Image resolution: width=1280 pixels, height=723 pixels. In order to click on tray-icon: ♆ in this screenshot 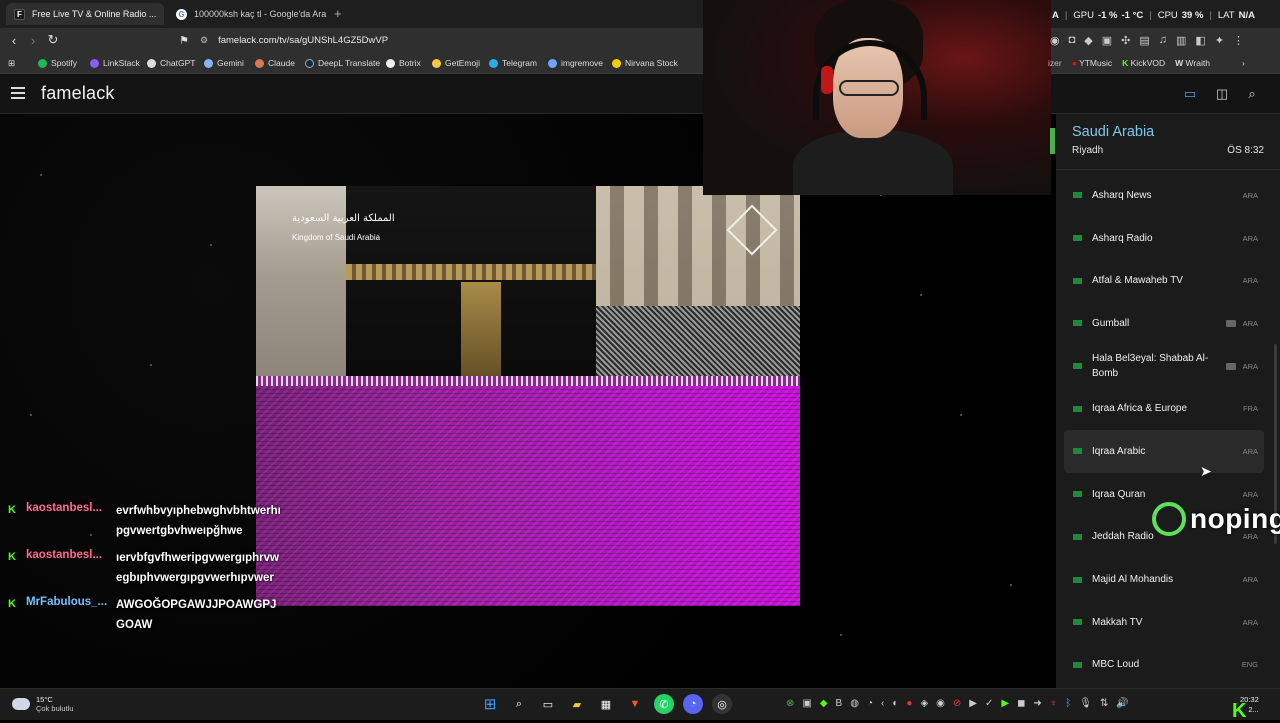, I will do `click(1054, 703)`.